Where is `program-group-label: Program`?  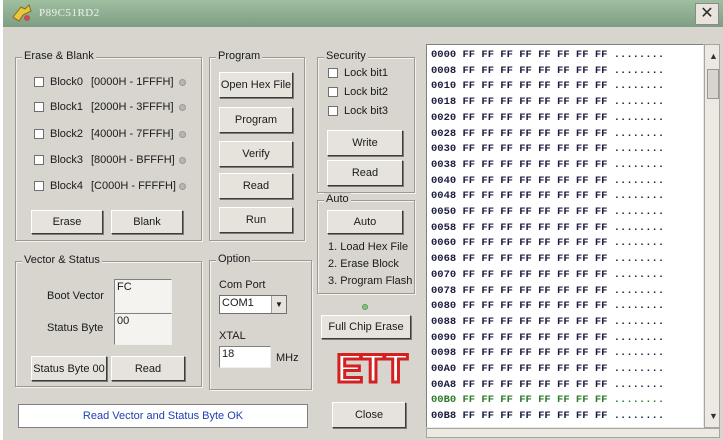
program-group-label: Program is located at coordinates (239, 56).